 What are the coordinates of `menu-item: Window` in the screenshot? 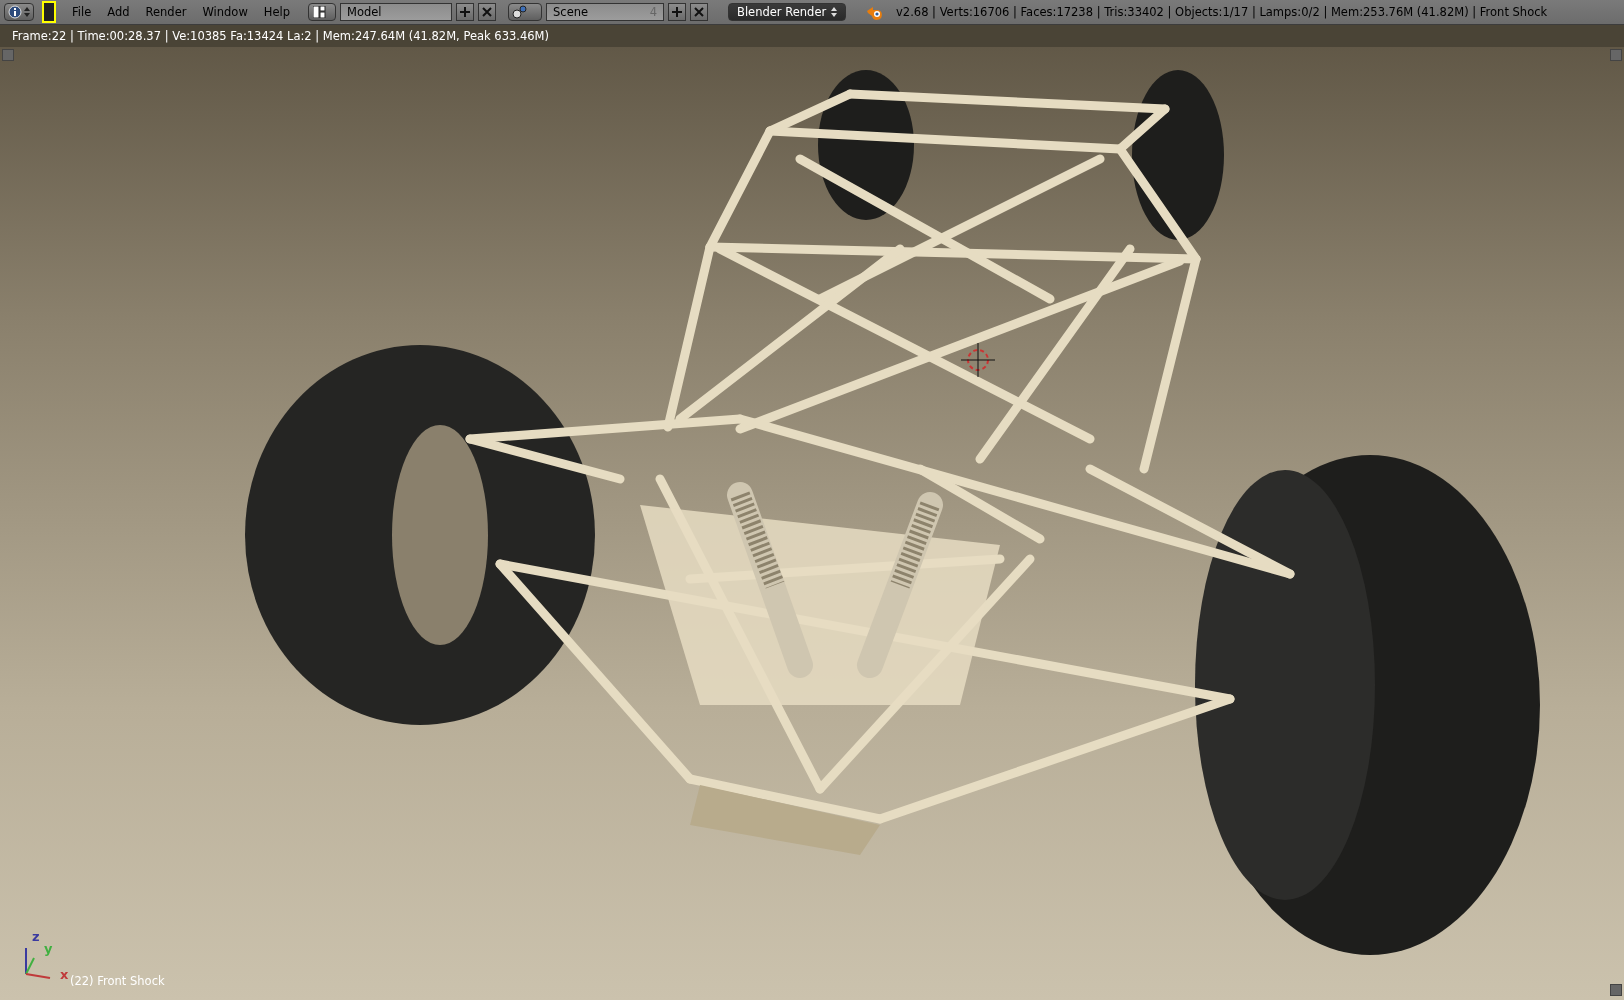 It's located at (225, 12).